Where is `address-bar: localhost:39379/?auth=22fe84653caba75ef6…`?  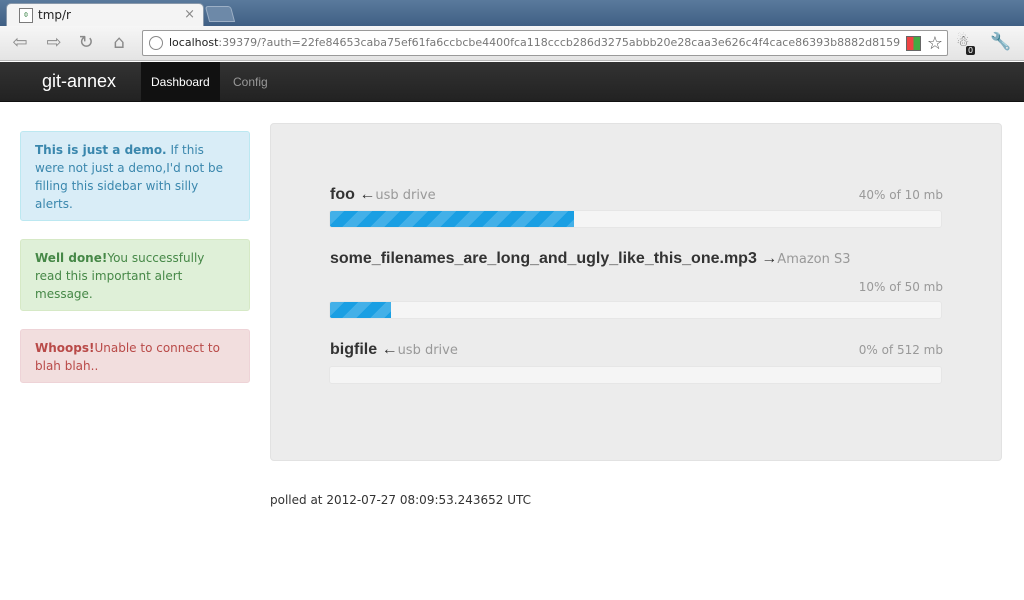
address-bar: localhost:39379/?auth=22fe84653caba75ef6… is located at coordinates (545, 43).